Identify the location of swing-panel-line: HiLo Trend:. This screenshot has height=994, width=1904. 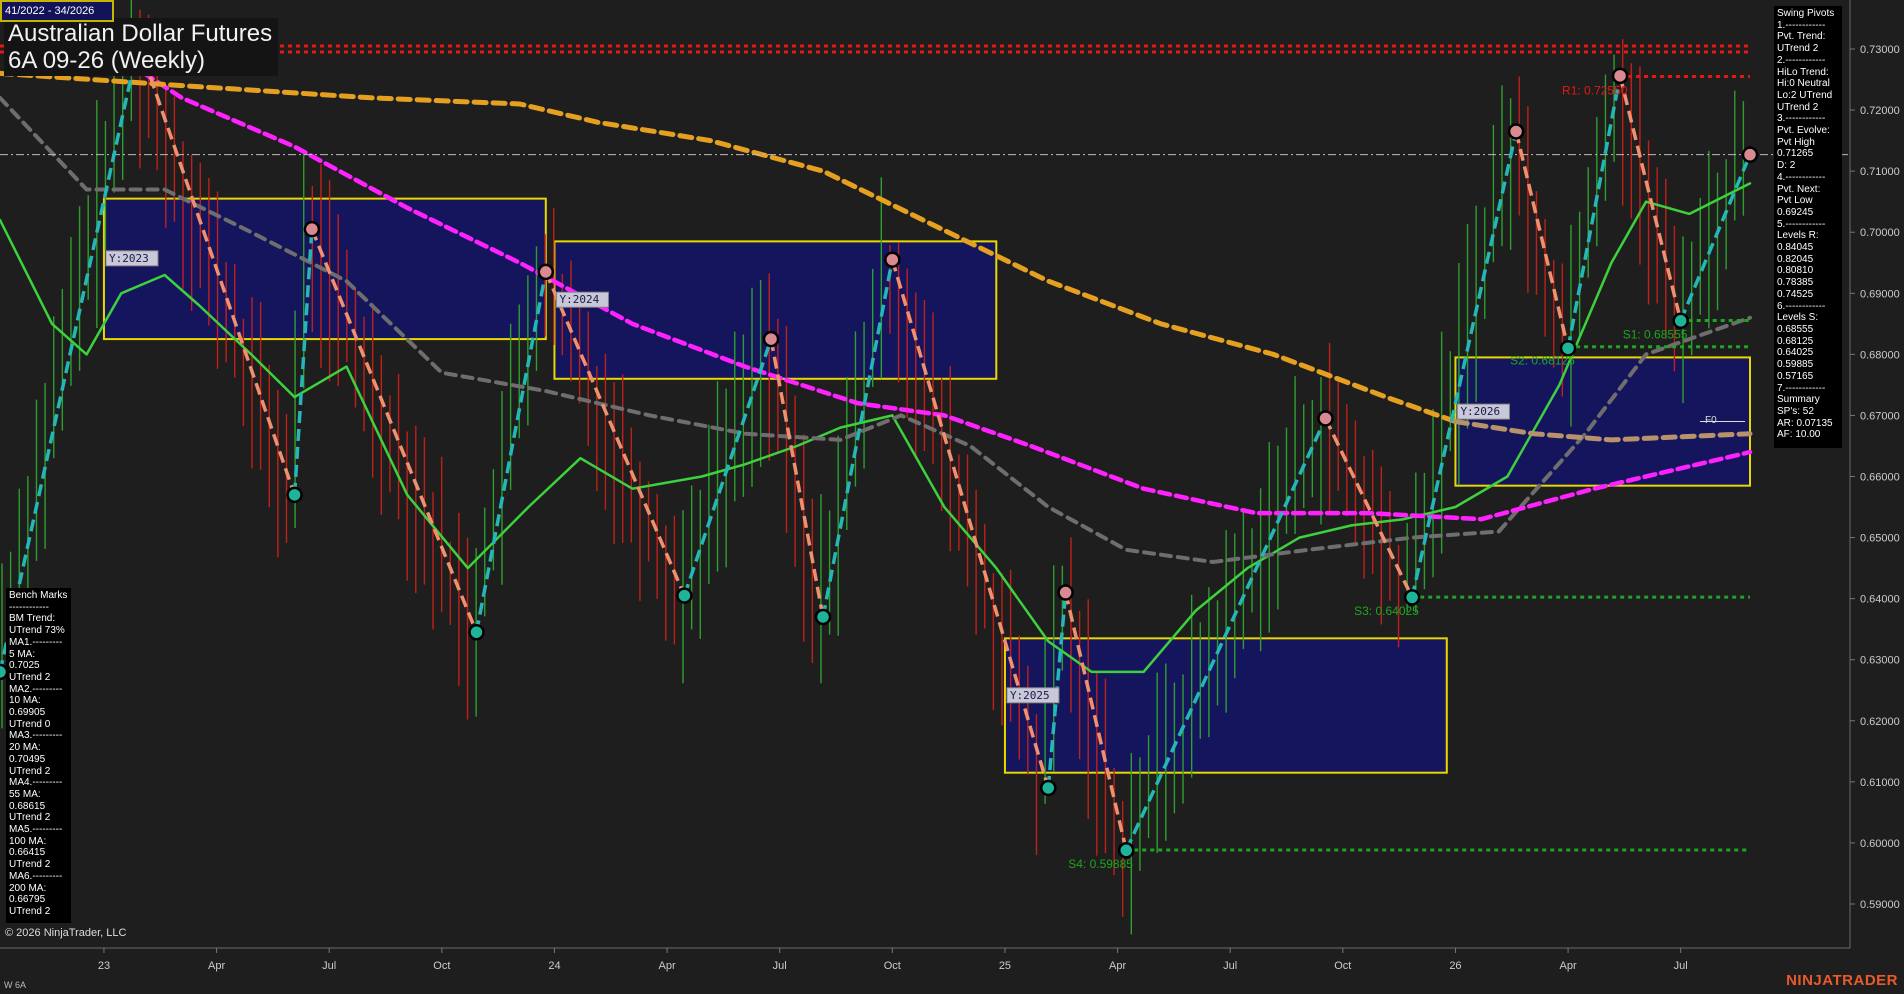
(1803, 72).